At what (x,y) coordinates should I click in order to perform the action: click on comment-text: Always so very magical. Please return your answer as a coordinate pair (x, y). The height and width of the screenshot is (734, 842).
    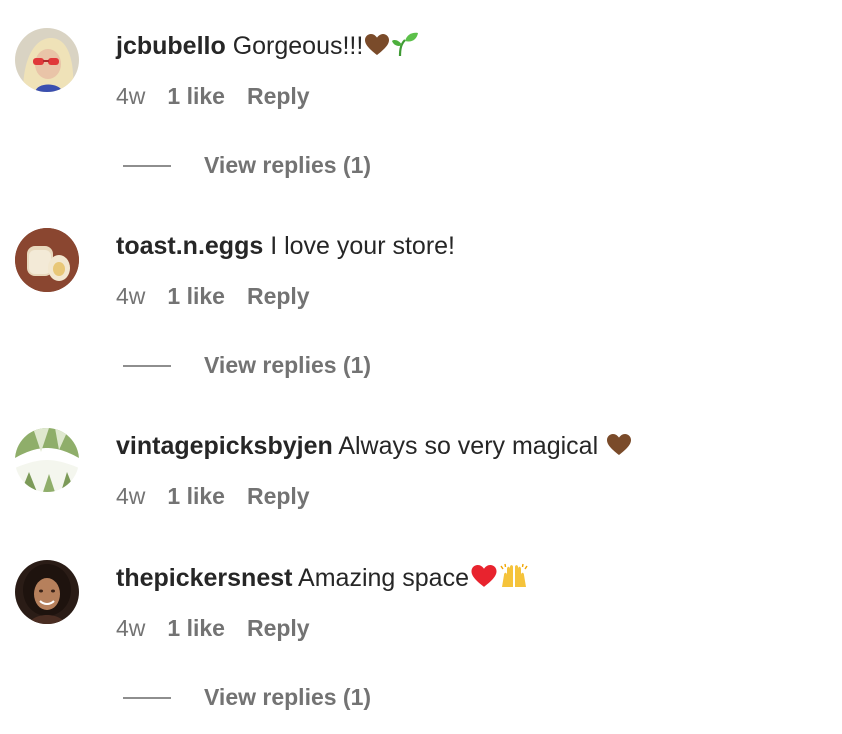
    Looking at the image, I should click on (468, 446).